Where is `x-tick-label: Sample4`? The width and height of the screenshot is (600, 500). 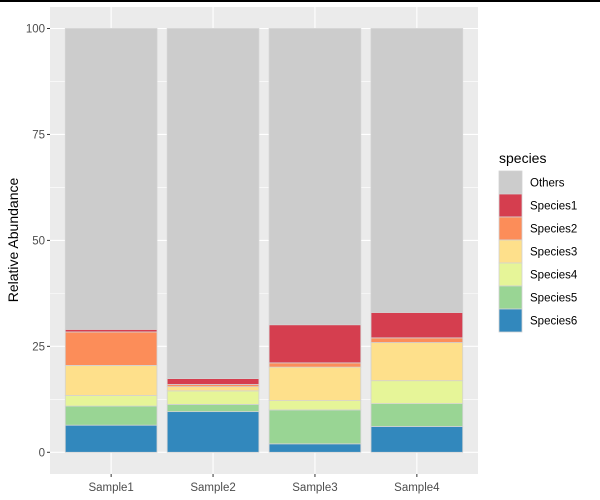 x-tick-label: Sample4 is located at coordinates (417, 488).